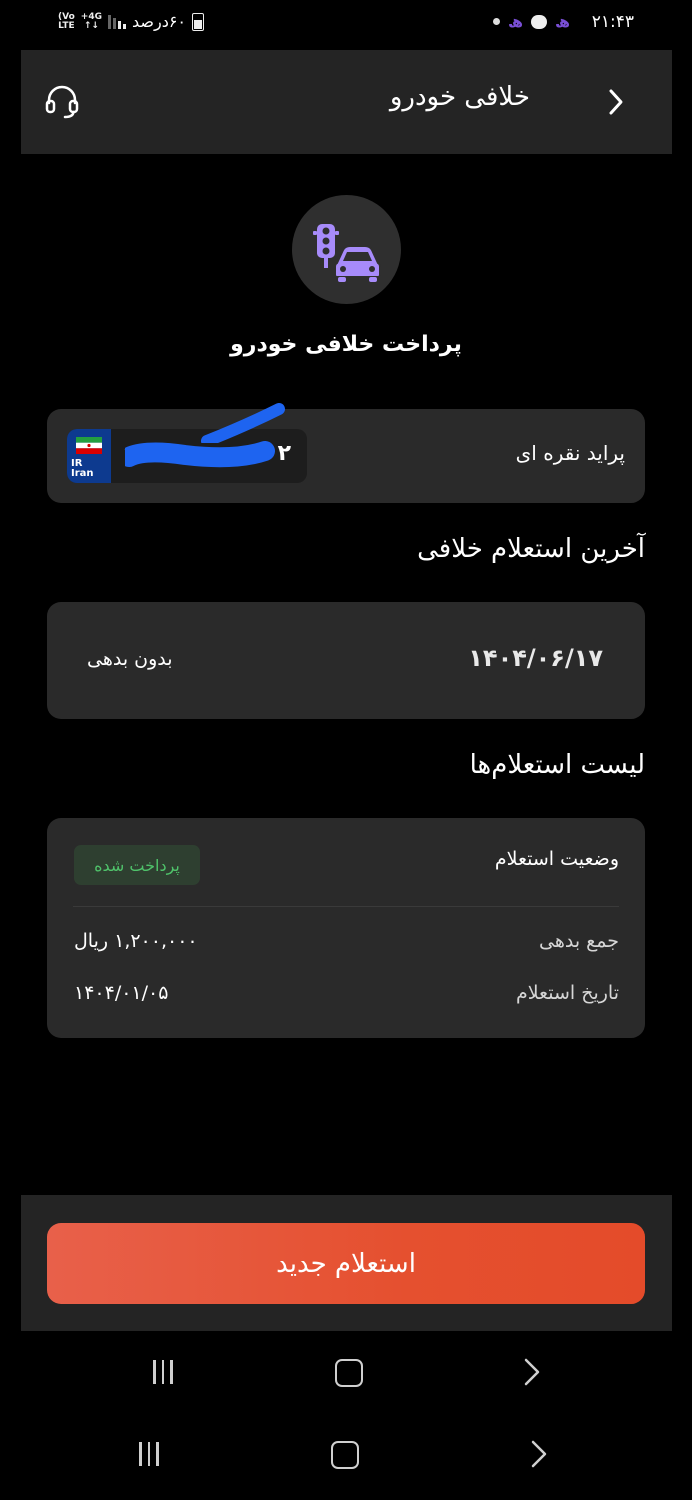 The height and width of the screenshot is (1500, 692). What do you see at coordinates (200, 454) in the screenshot?
I see `redaction-scribble` at bounding box center [200, 454].